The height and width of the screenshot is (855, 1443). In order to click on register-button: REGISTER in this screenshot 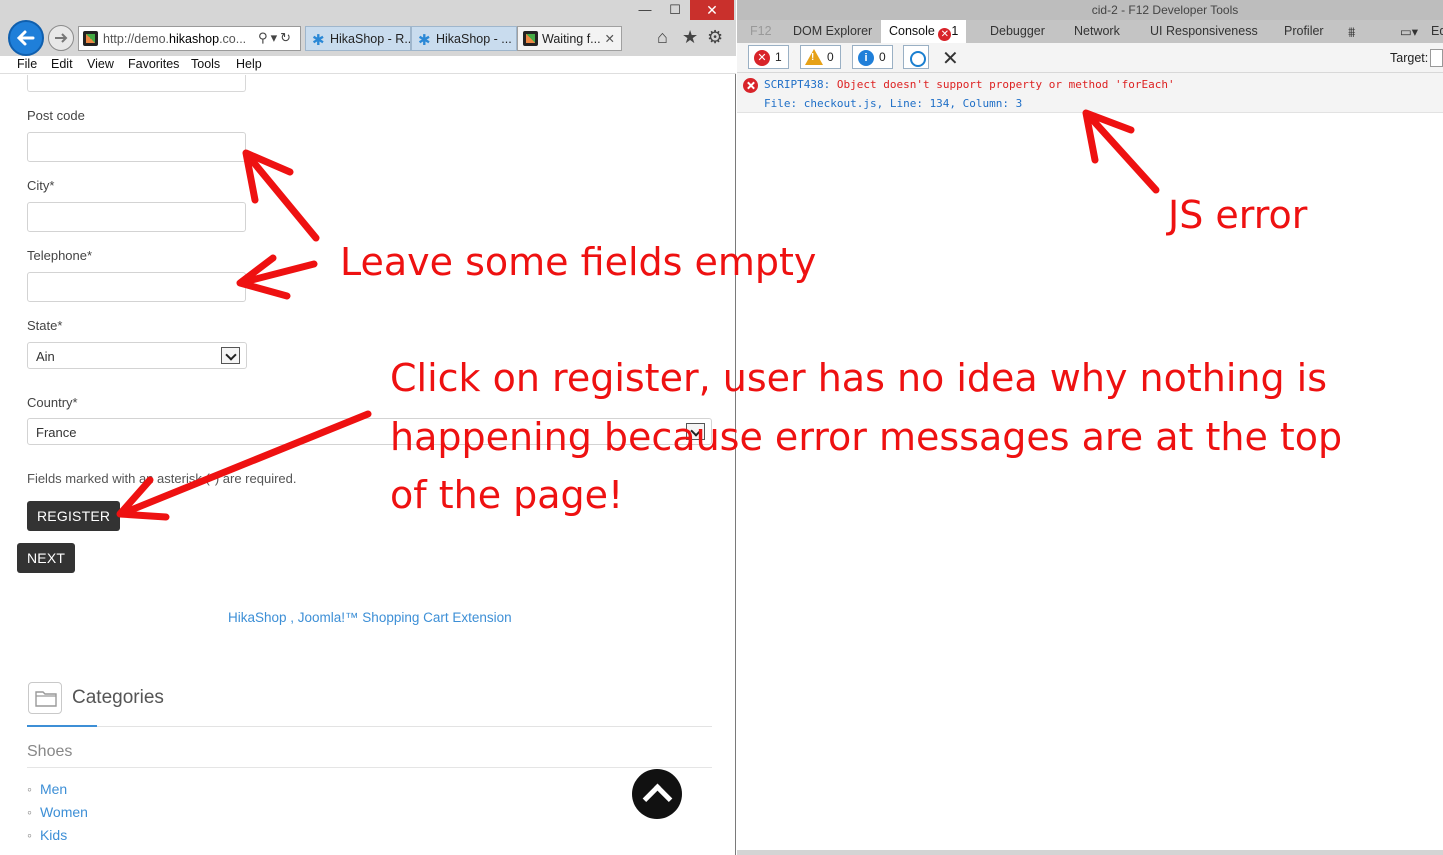, I will do `click(74, 516)`.